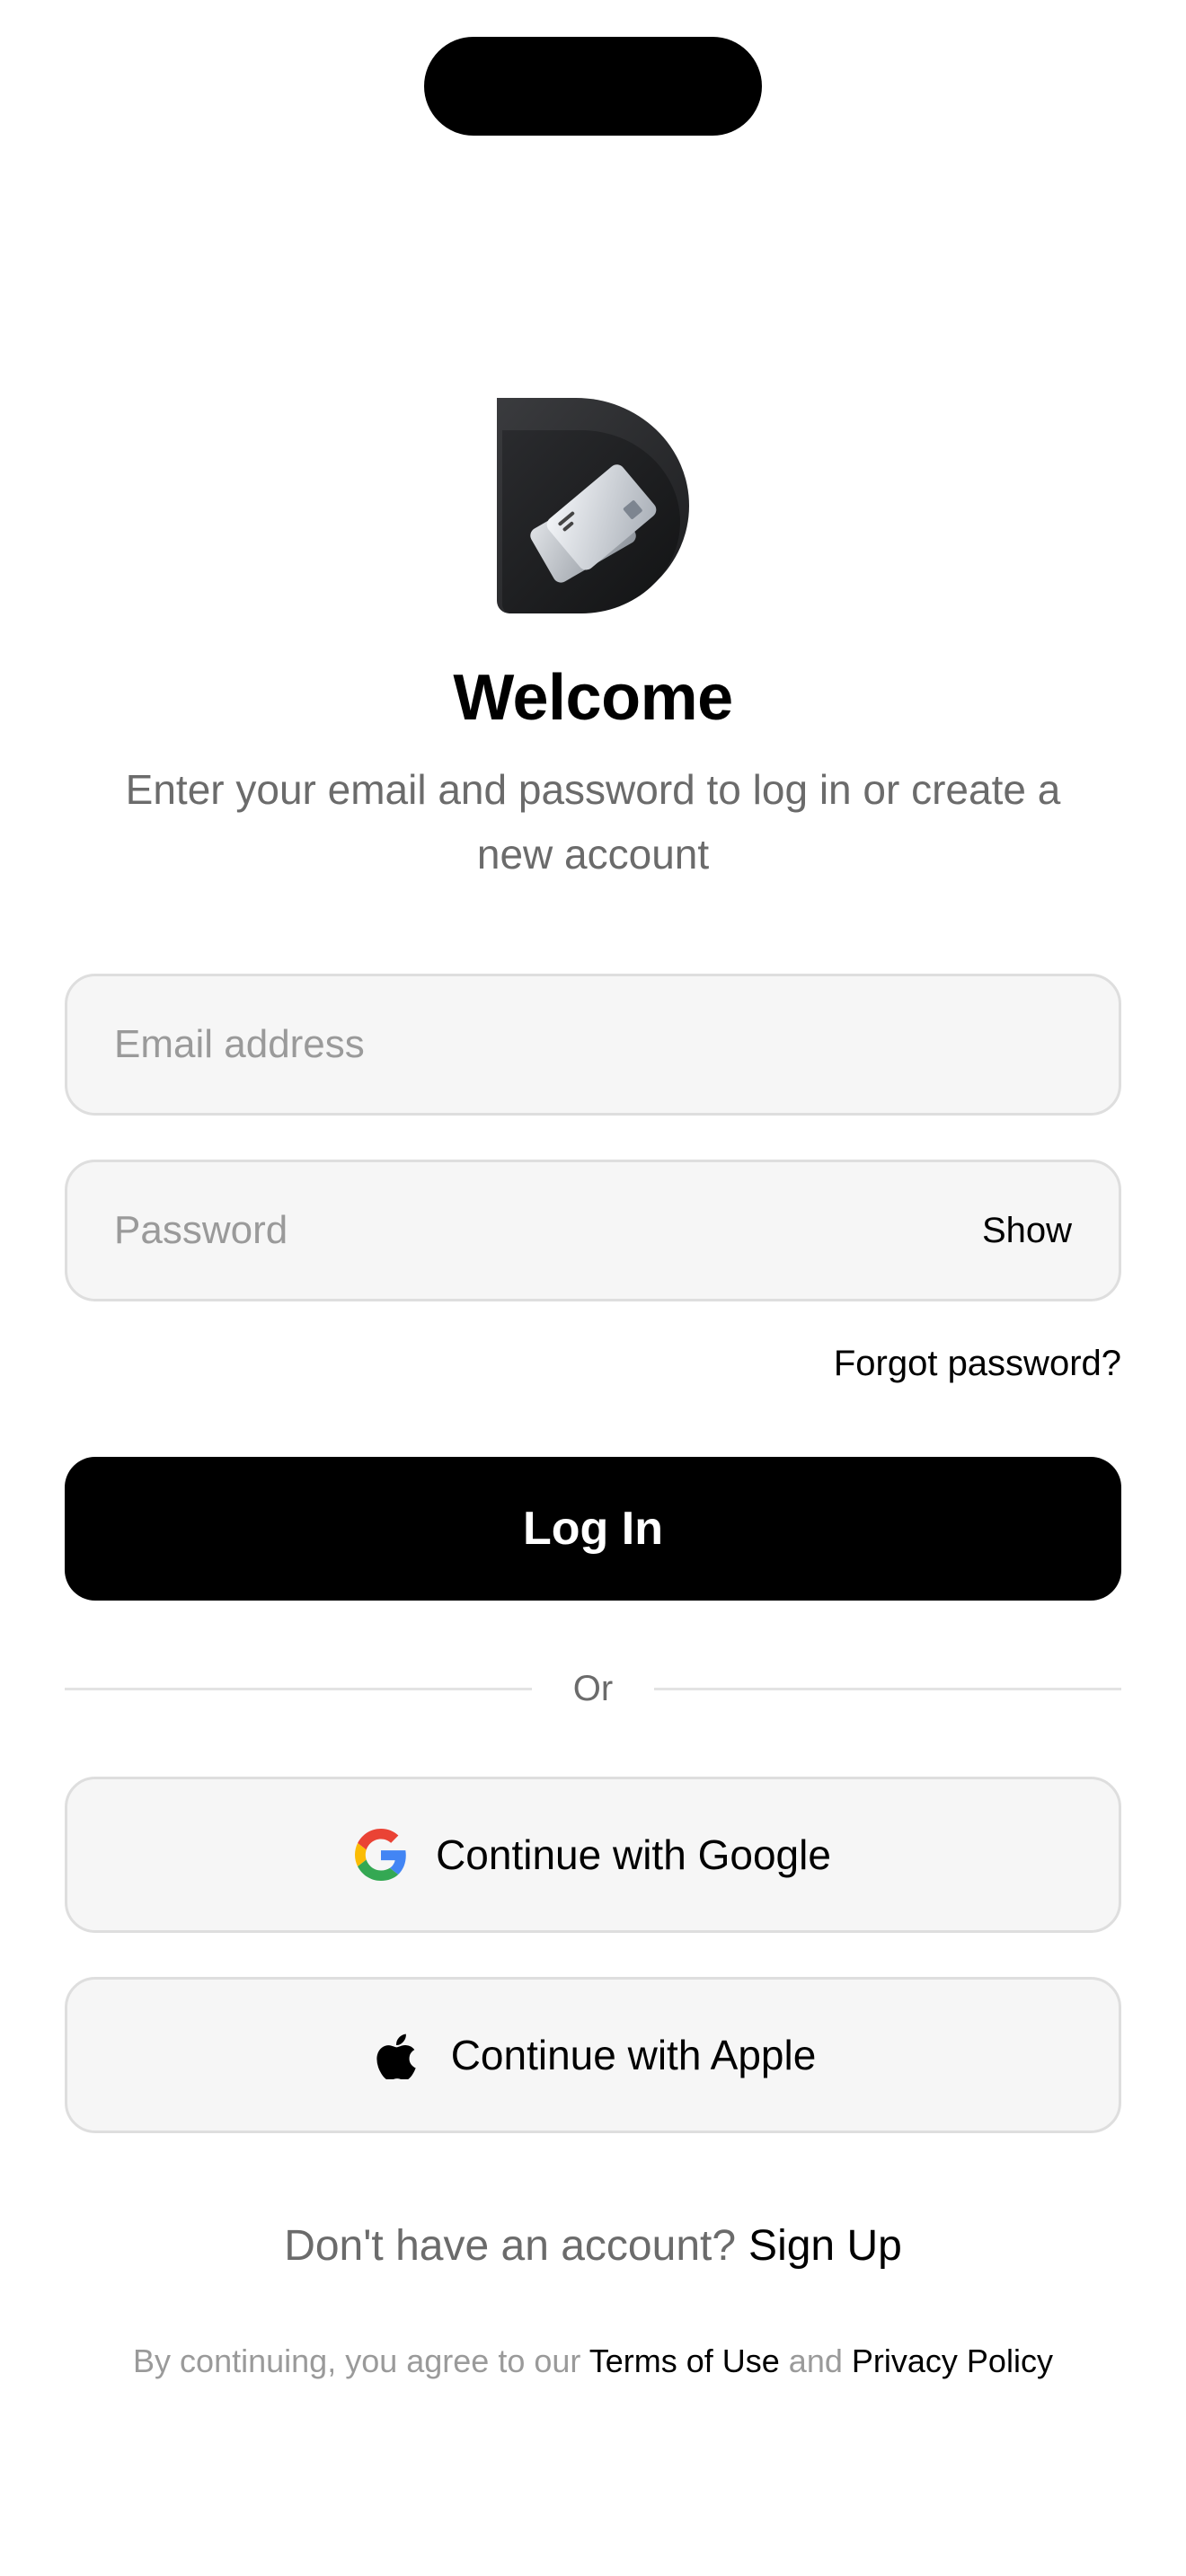 The width and height of the screenshot is (1186, 2576). What do you see at coordinates (357, 2360) in the screenshot?
I see `legal-prefix: By continuing, you agree to our` at bounding box center [357, 2360].